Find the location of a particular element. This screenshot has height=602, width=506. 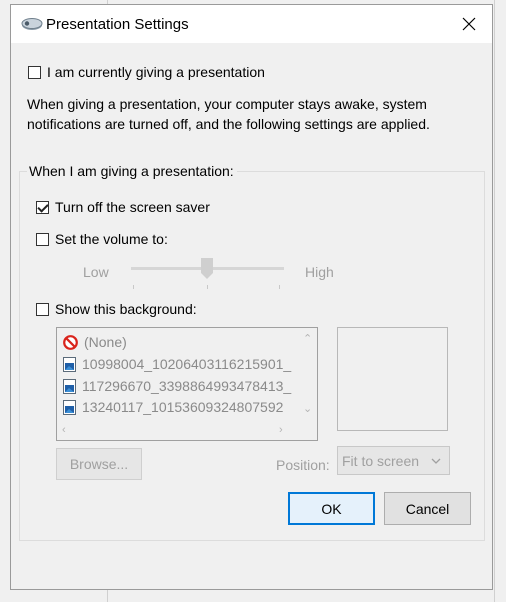

scroll-right-icon: › is located at coordinates (281, 430).